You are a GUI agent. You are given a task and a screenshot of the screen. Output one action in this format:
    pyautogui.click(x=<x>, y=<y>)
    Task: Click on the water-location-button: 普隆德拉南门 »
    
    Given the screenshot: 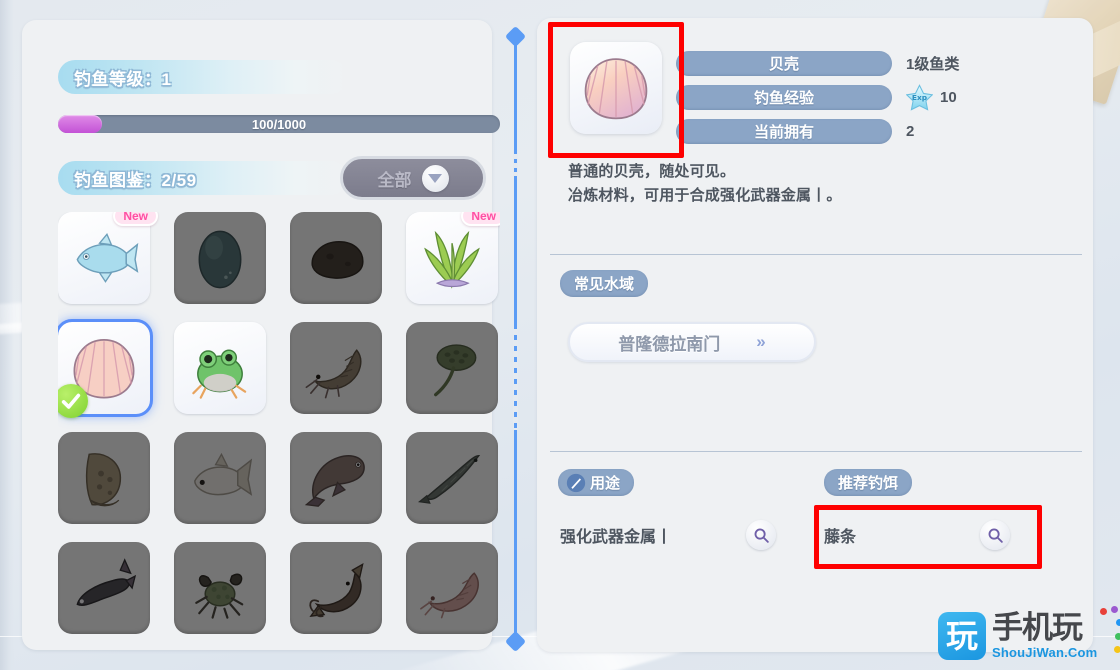 What is the action you would take?
    pyautogui.click(x=692, y=342)
    